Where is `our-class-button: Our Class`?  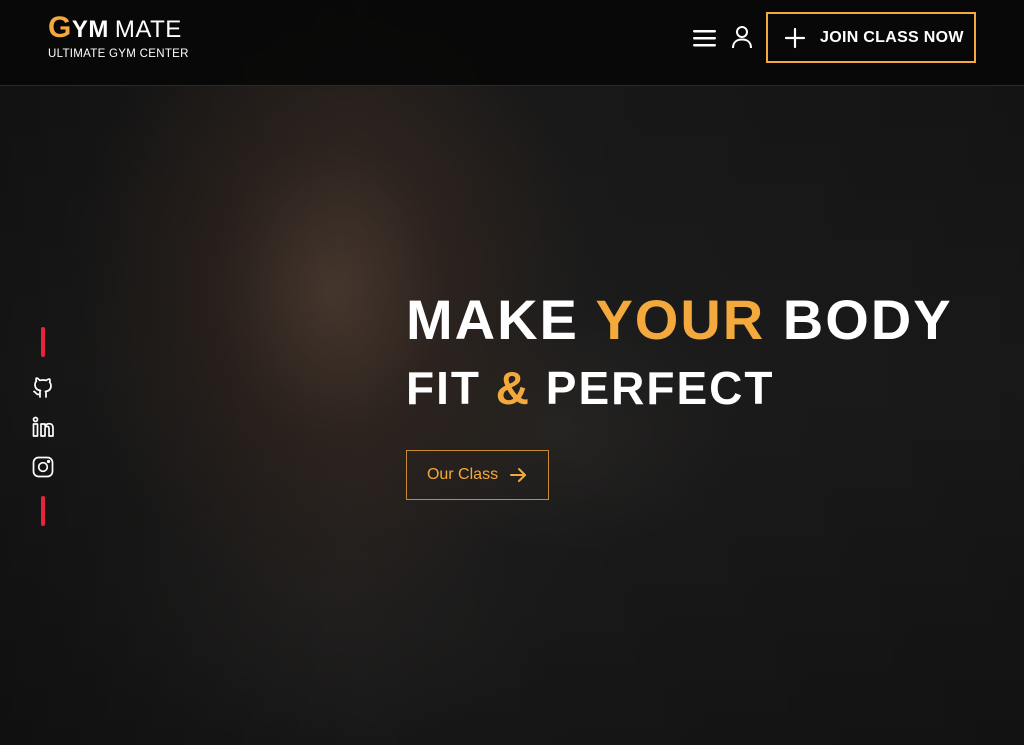
our-class-button: Our Class is located at coordinates (477, 475).